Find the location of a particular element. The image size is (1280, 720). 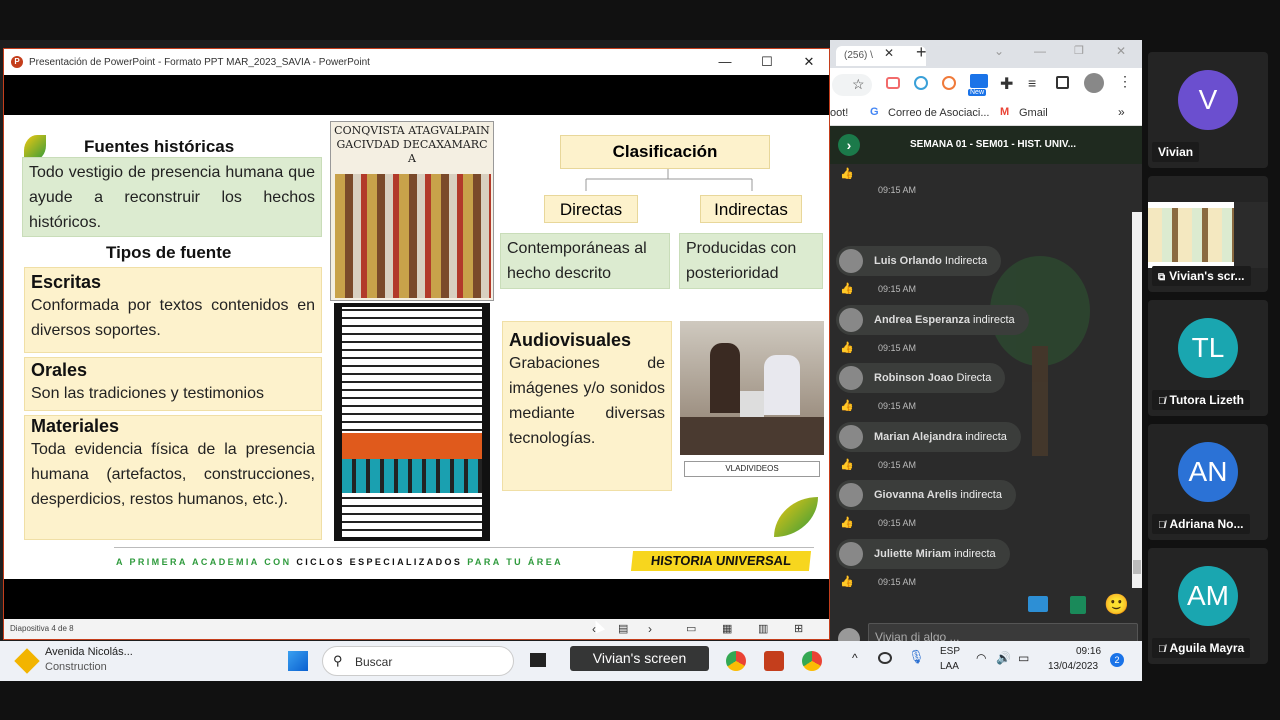

wifi-icon: ◠ is located at coordinates (981, 658).